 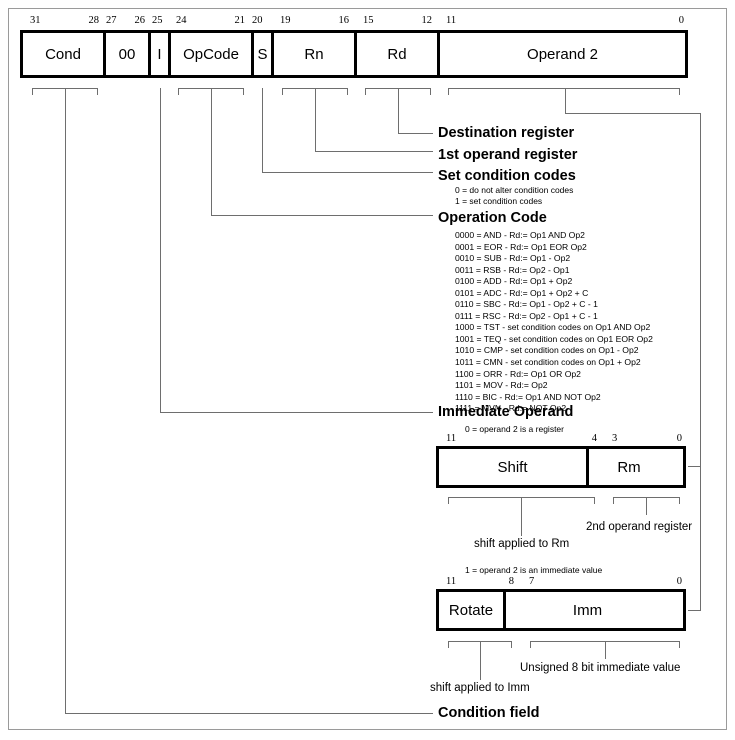 What do you see at coordinates (513, 258) in the screenshot?
I see `opcode-row-2: 0010 = SUB - Rd:= Op1 - Op2` at bounding box center [513, 258].